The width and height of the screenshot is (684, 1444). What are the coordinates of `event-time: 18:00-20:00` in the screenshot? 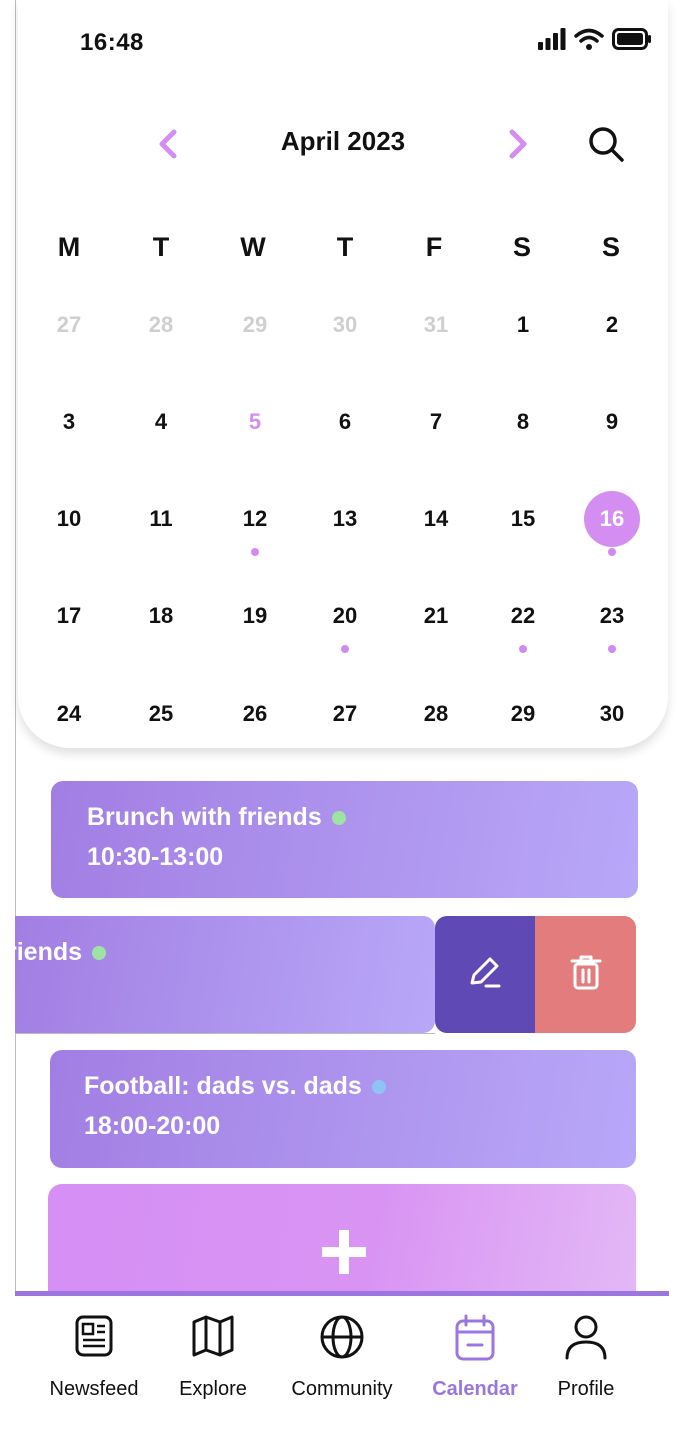 It's located at (152, 1126).